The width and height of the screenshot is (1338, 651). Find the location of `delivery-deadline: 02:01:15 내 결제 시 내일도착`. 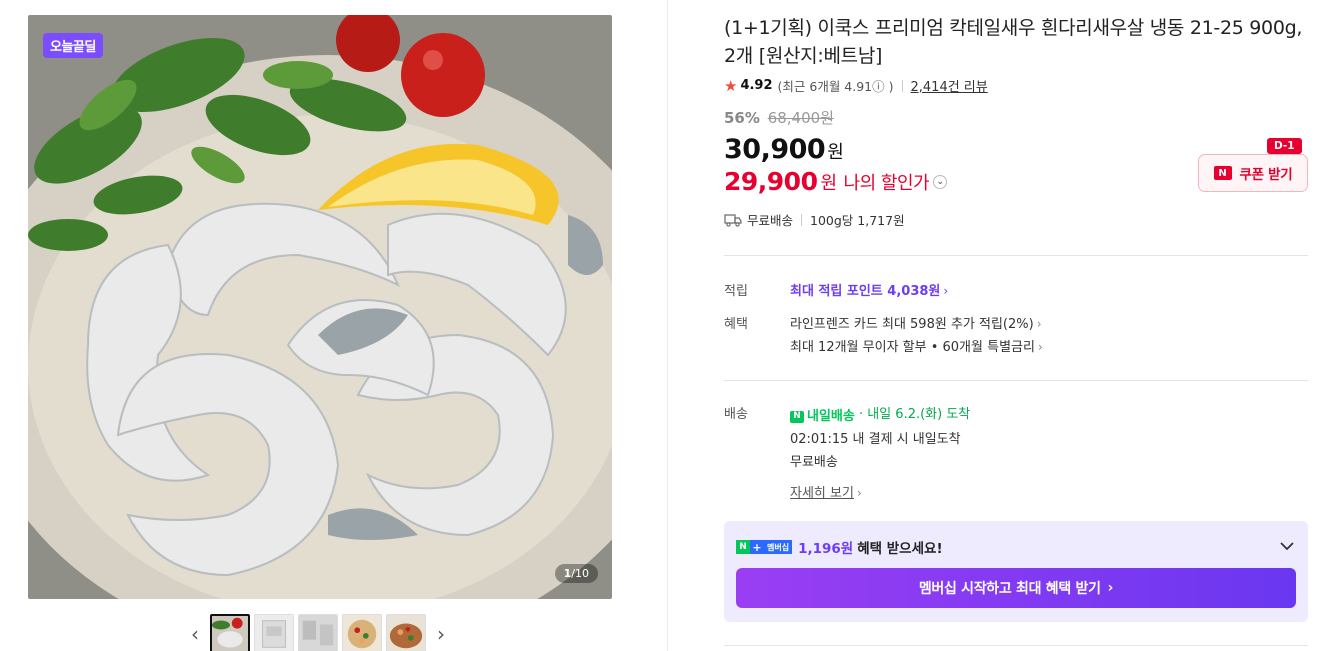

delivery-deadline: 02:01:15 내 결제 시 내일도착 is located at coordinates (875, 439).